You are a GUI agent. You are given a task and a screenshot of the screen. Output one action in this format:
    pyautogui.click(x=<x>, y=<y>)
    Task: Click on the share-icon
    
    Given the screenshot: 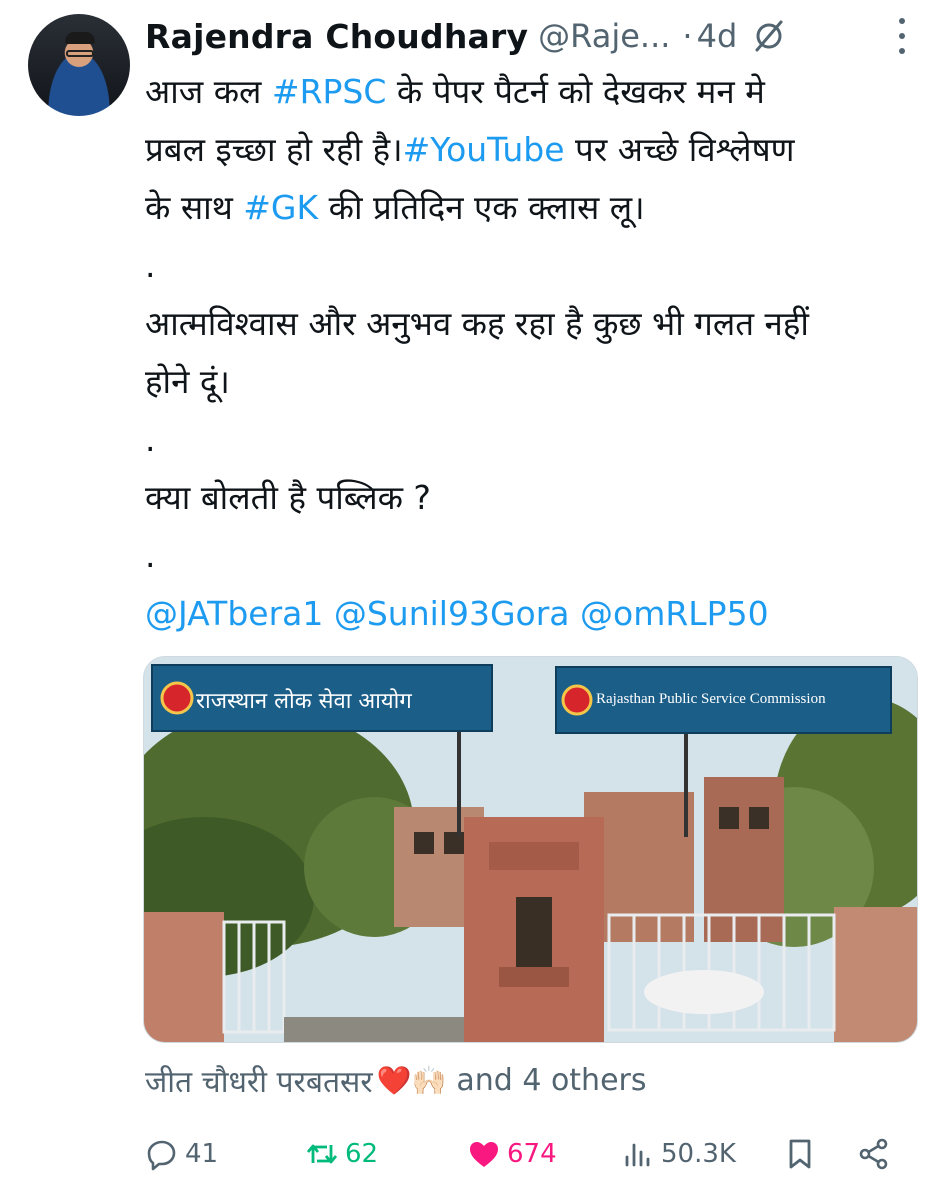 What is the action you would take?
    pyautogui.click(x=873, y=1154)
    